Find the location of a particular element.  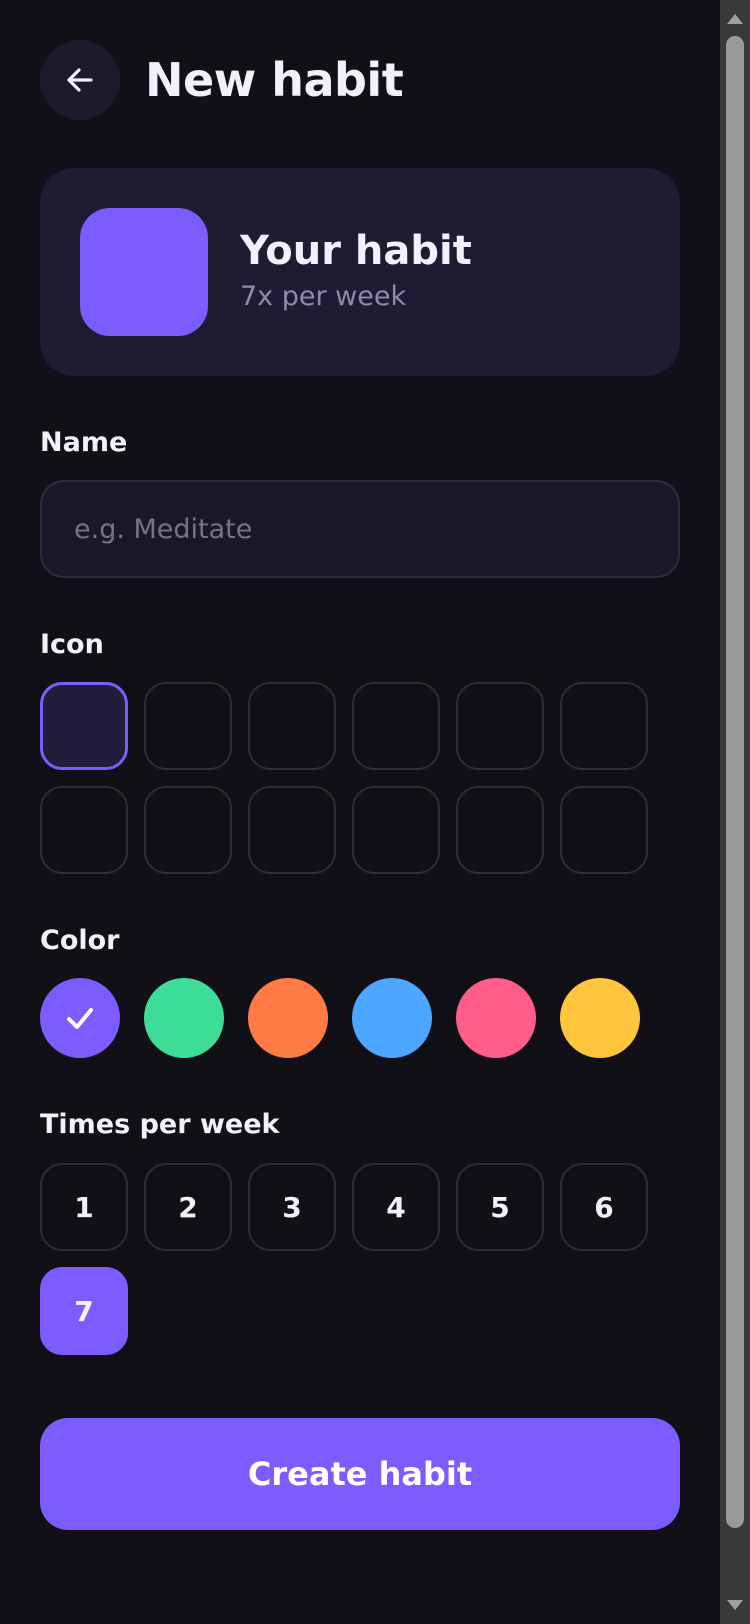

color-option-pink is located at coordinates (496, 1018).